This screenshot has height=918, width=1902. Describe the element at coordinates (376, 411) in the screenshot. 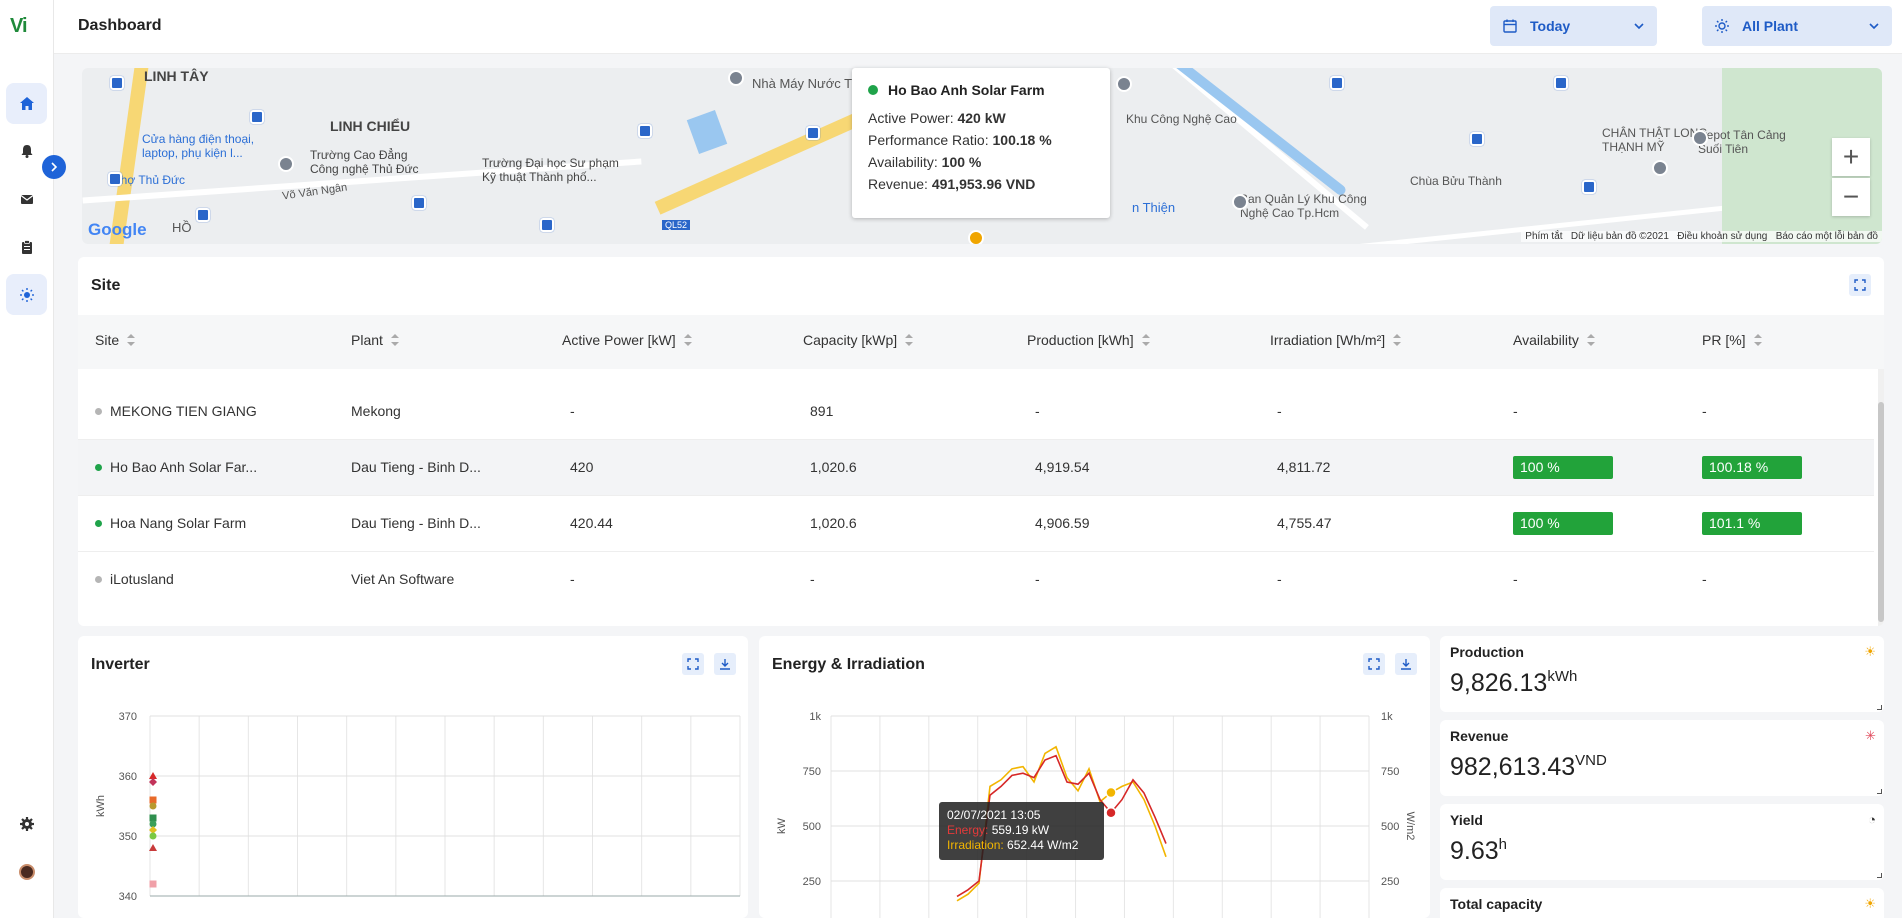

I see `cell-plant: Mekong` at that location.